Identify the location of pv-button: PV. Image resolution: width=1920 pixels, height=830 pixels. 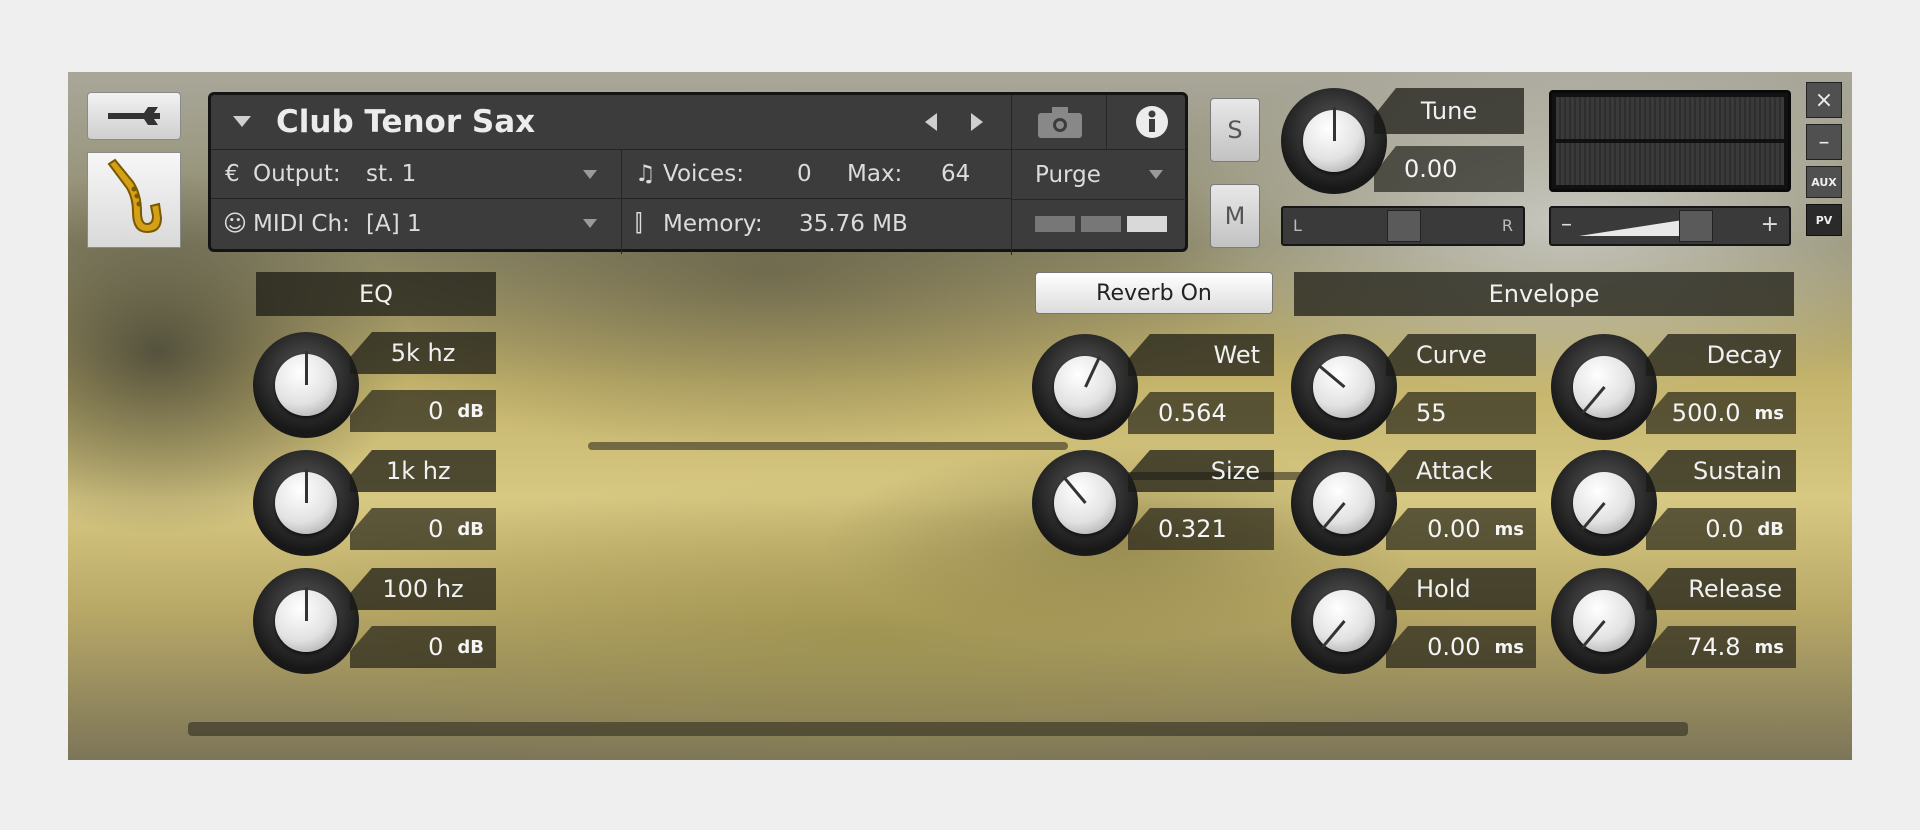
(1824, 220).